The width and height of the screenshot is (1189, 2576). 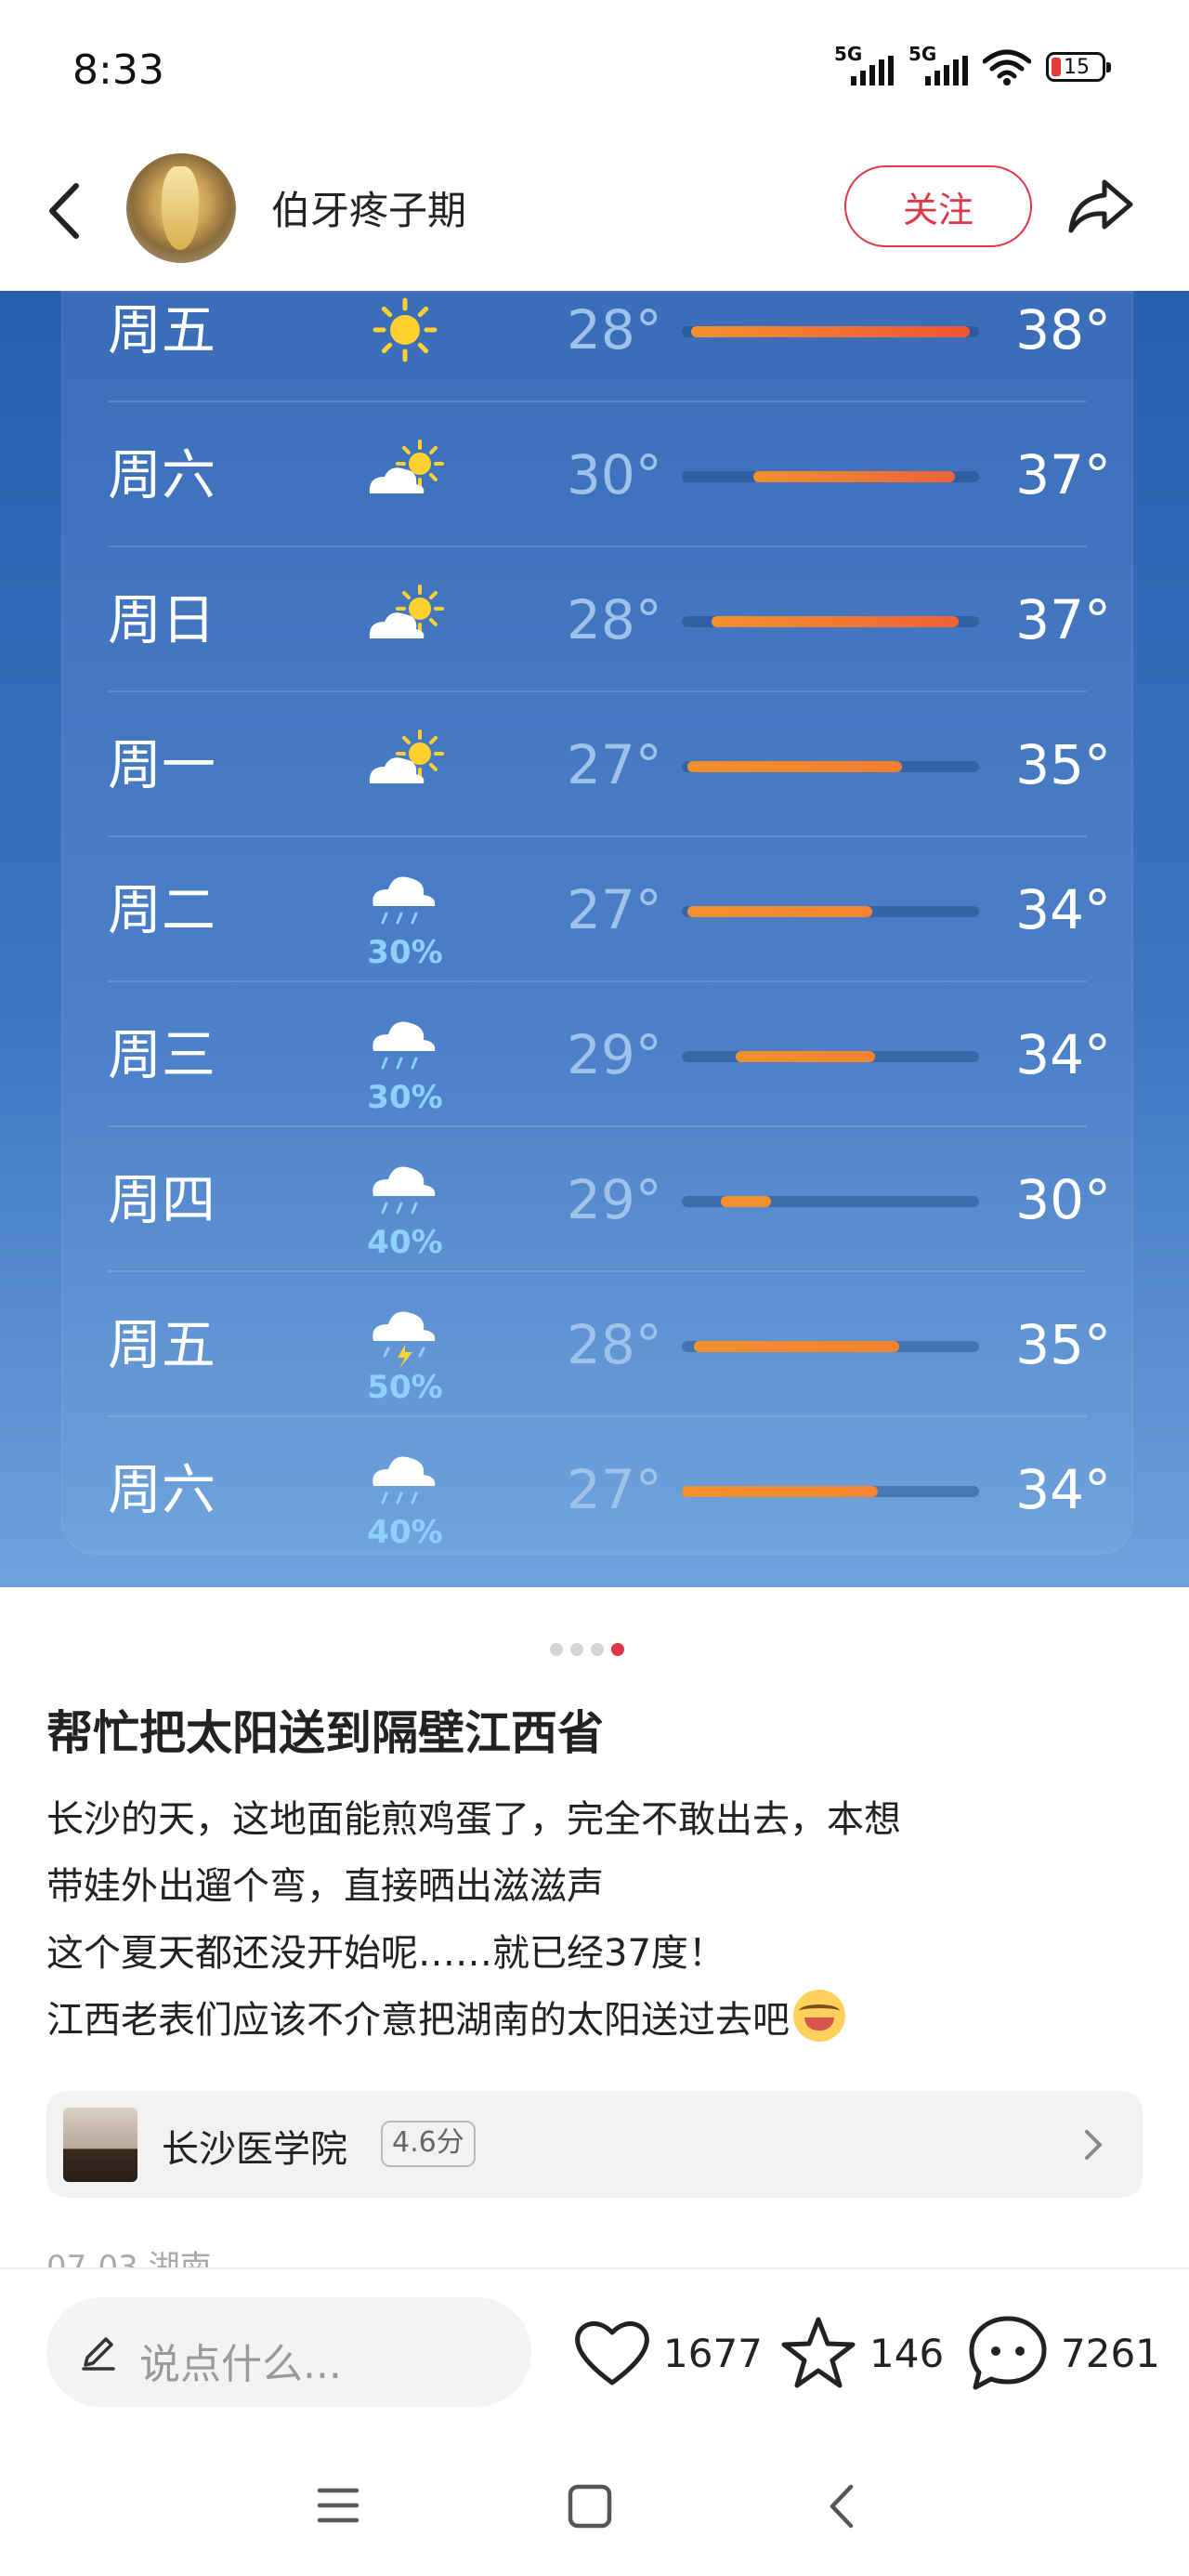 What do you see at coordinates (819, 2352) in the screenshot?
I see `star-icon` at bounding box center [819, 2352].